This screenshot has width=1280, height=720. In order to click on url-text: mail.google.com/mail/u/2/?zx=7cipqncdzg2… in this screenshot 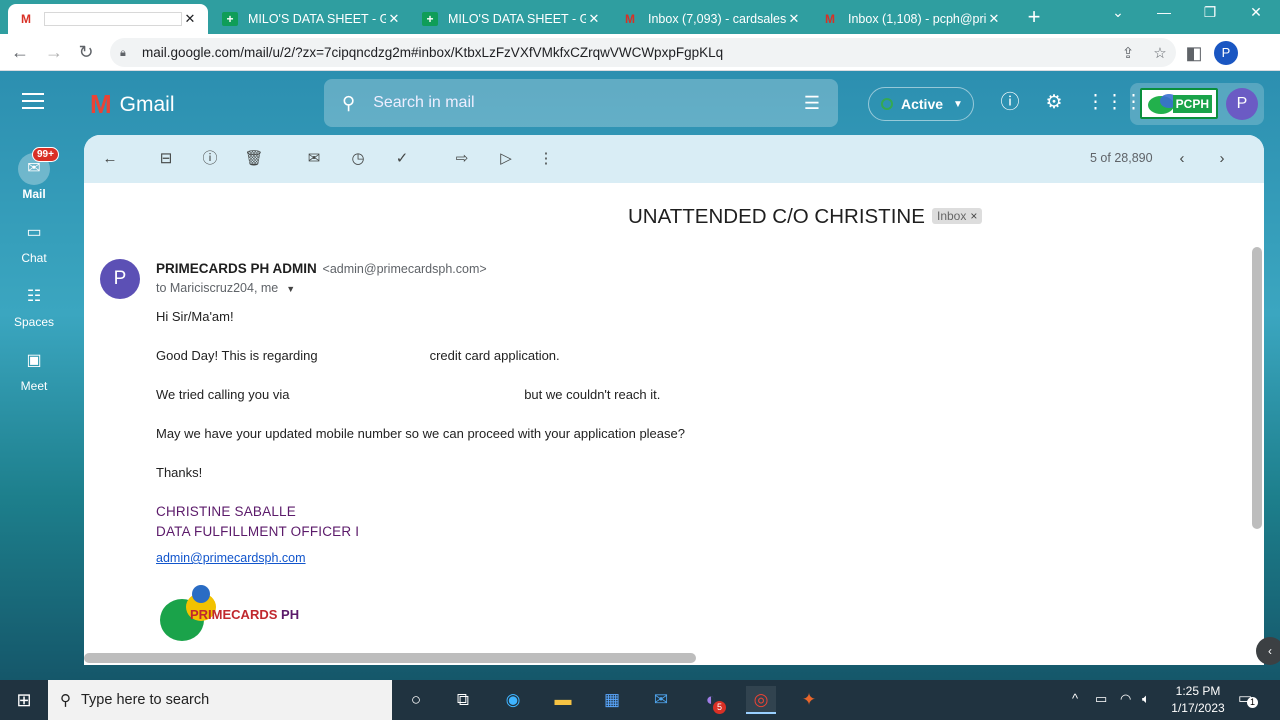, I will do `click(627, 52)`.